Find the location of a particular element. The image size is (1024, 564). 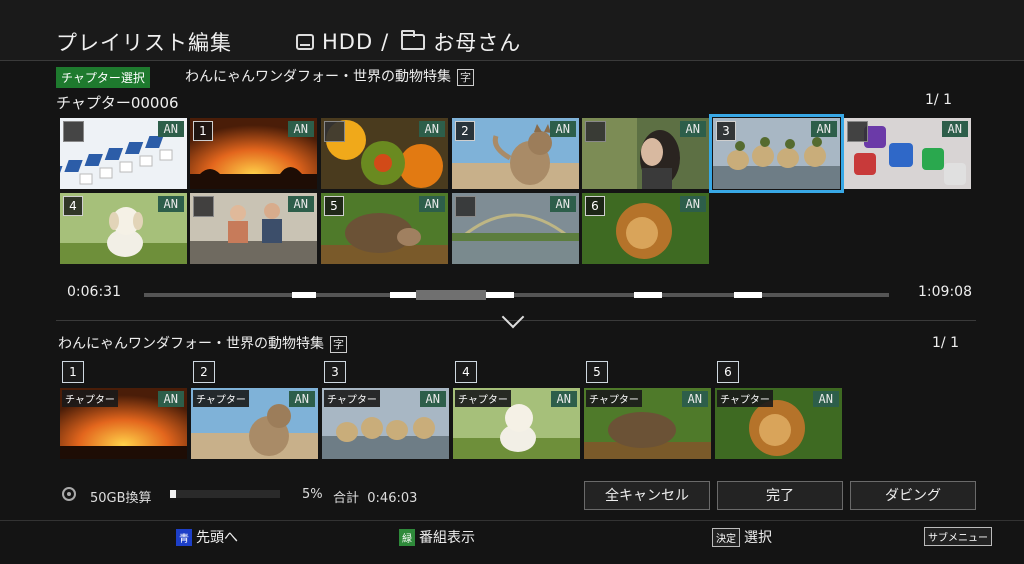

header-divider is located at coordinates (512, 60).